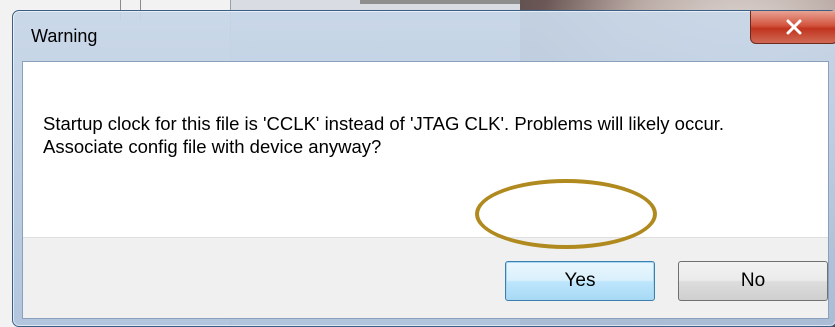  I want to click on close-icon, so click(794, 27).